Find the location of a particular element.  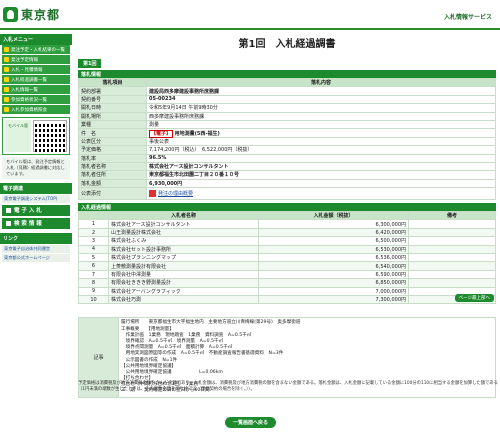

bidder-name: 上菱敷測量設計有限会社 is located at coordinates (183, 266).